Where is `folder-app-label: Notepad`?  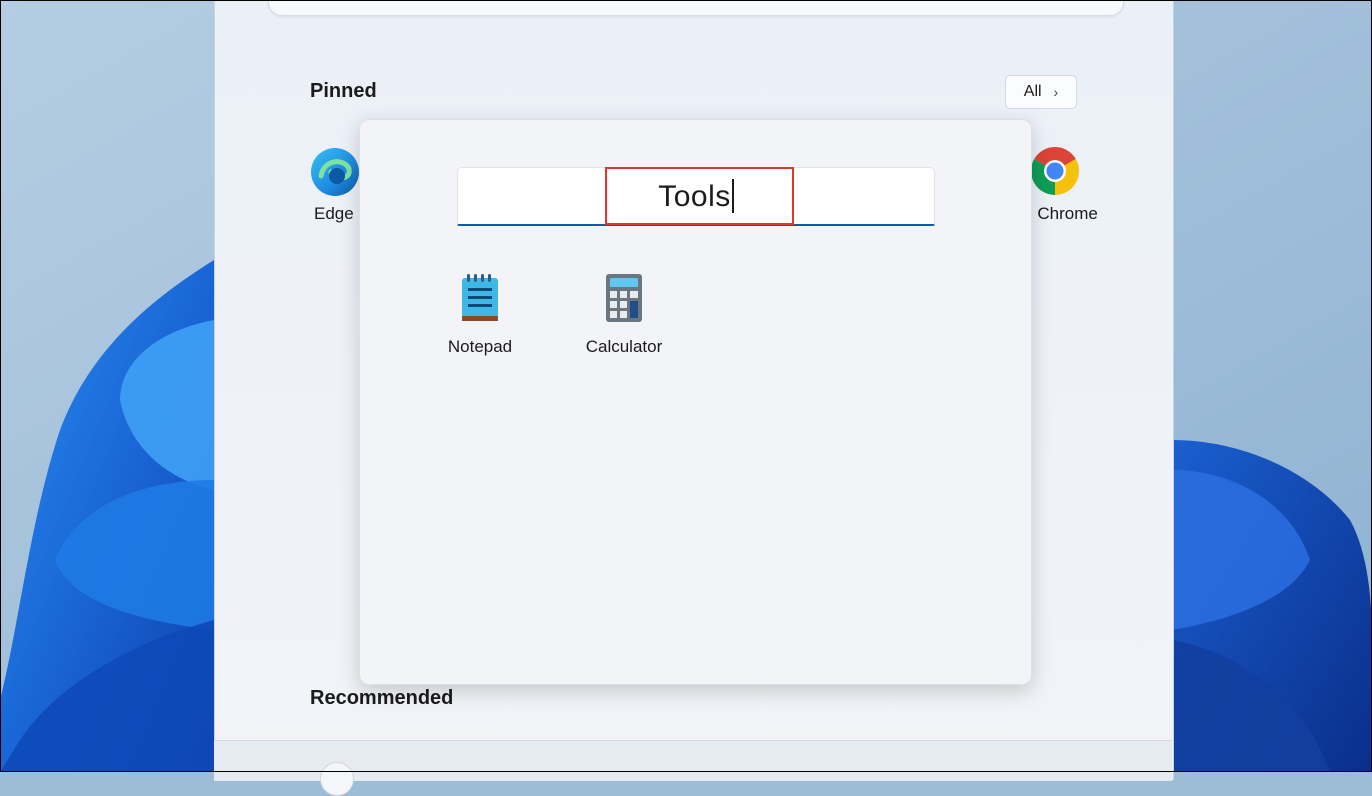 folder-app-label: Notepad is located at coordinates (480, 346).